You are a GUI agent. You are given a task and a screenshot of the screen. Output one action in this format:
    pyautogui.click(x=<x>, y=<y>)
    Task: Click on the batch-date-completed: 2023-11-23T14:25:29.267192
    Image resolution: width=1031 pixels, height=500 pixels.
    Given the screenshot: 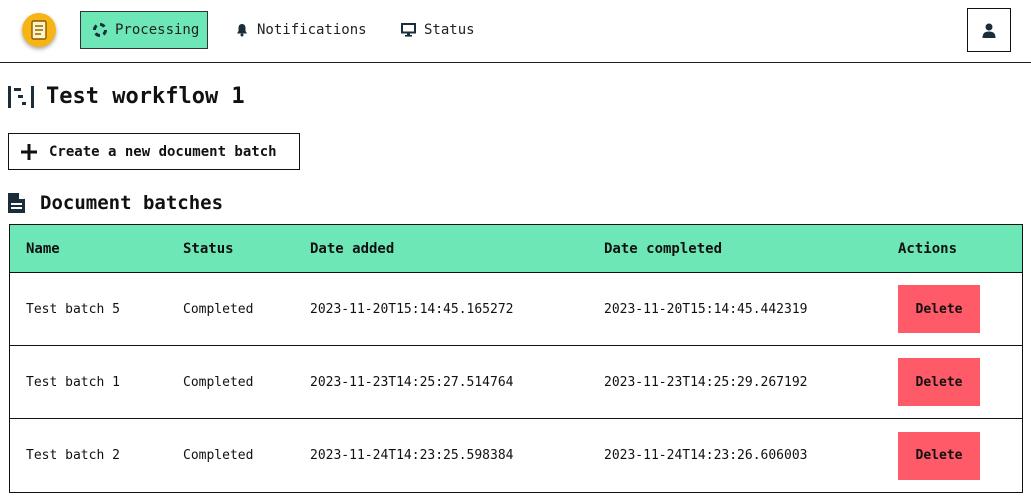 What is the action you would take?
    pyautogui.click(x=706, y=382)
    